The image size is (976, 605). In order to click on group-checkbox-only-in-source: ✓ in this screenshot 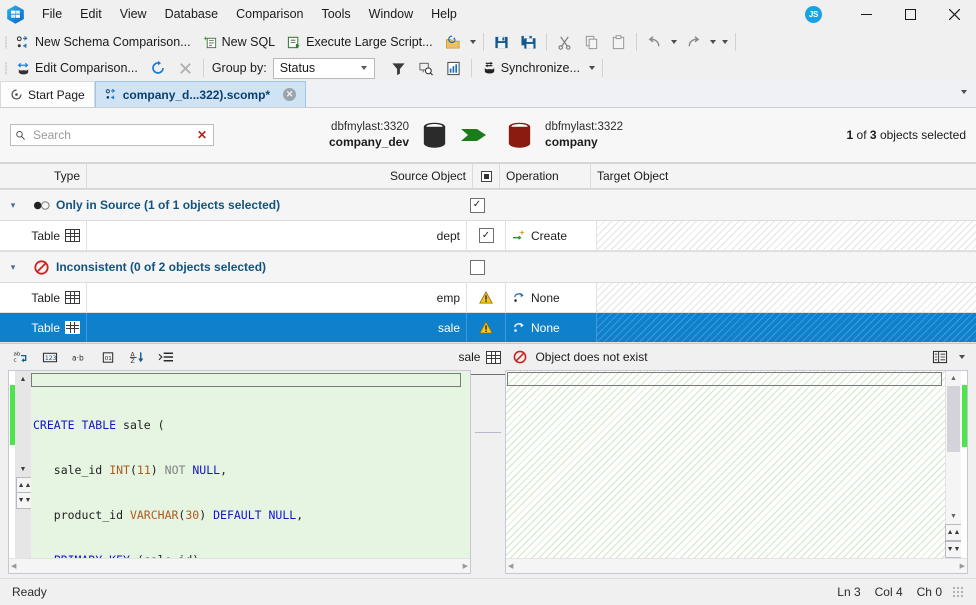, I will do `click(477, 205)`.